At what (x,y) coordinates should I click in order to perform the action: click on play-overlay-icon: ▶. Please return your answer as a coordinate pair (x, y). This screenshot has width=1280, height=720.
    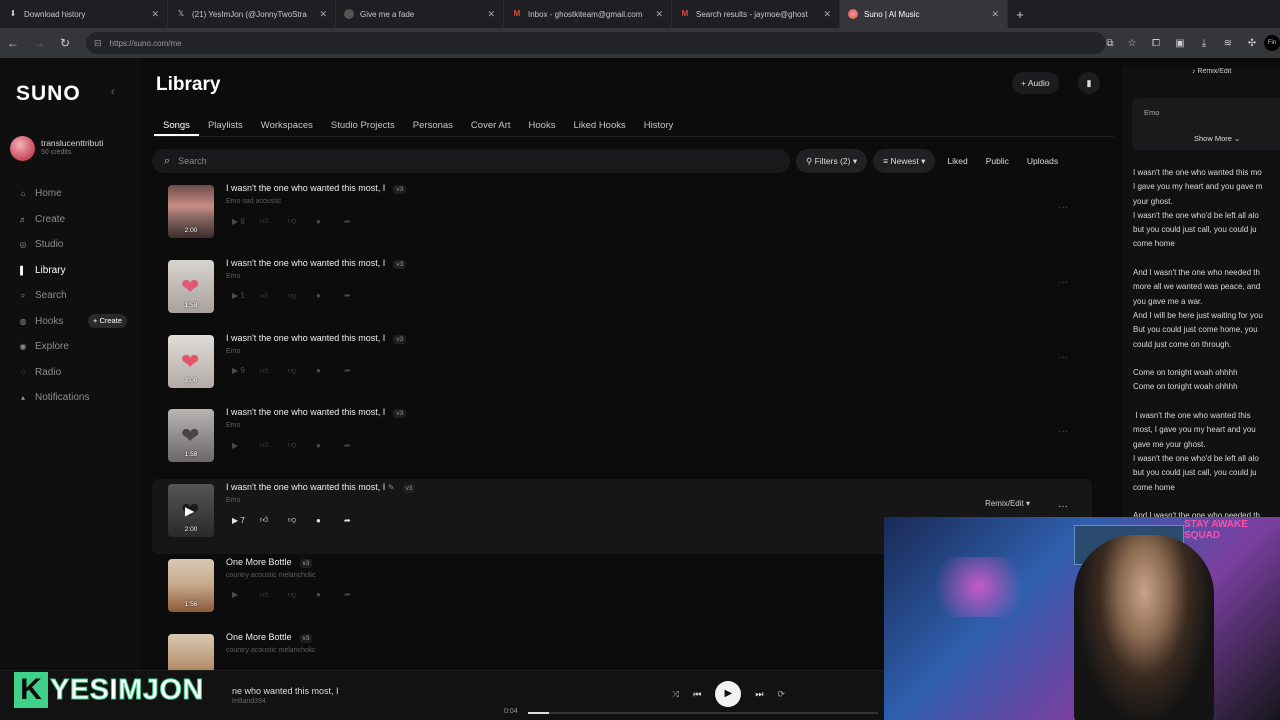
    Looking at the image, I should click on (189, 511).